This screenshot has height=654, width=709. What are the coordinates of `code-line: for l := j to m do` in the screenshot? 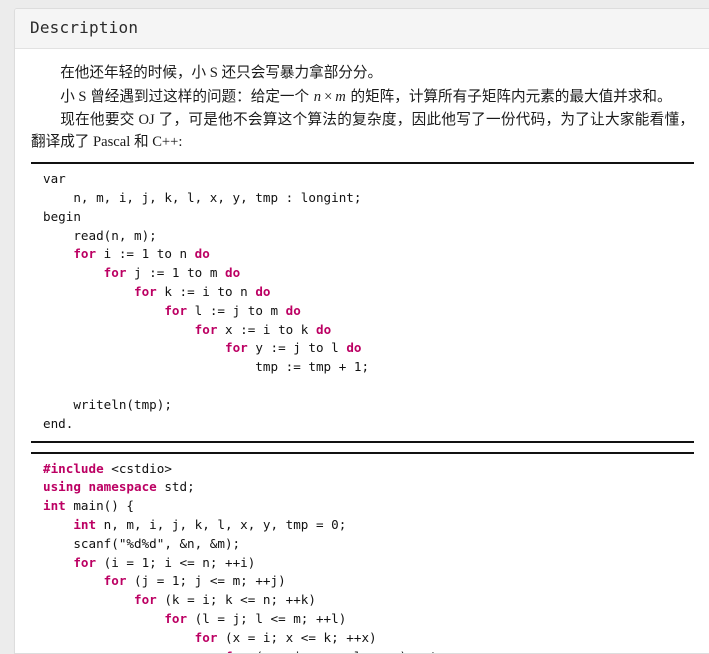 It's located at (172, 310).